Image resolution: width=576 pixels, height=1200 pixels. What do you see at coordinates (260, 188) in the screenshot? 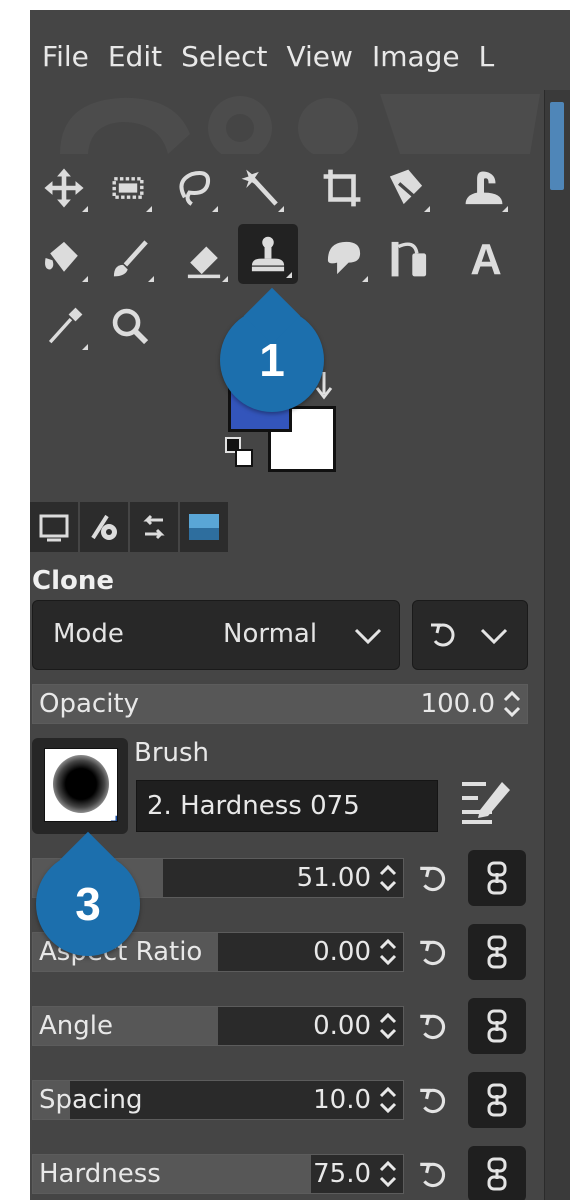
I see `fuzzy-select-tool` at bounding box center [260, 188].